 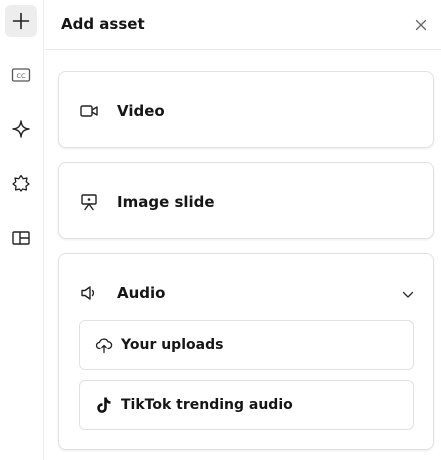 I want to click on speaker-icon, so click(x=89, y=293).